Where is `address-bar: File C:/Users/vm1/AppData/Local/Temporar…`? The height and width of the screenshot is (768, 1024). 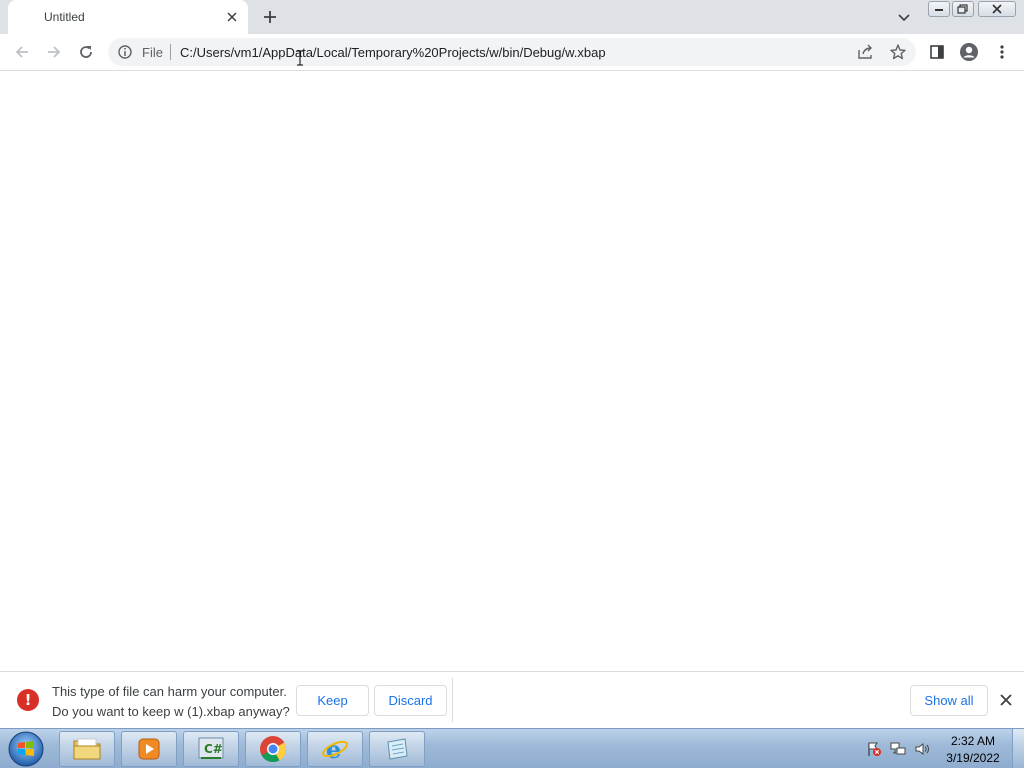
address-bar: File C:/Users/vm1/AppData/Local/Temporar… is located at coordinates (512, 52).